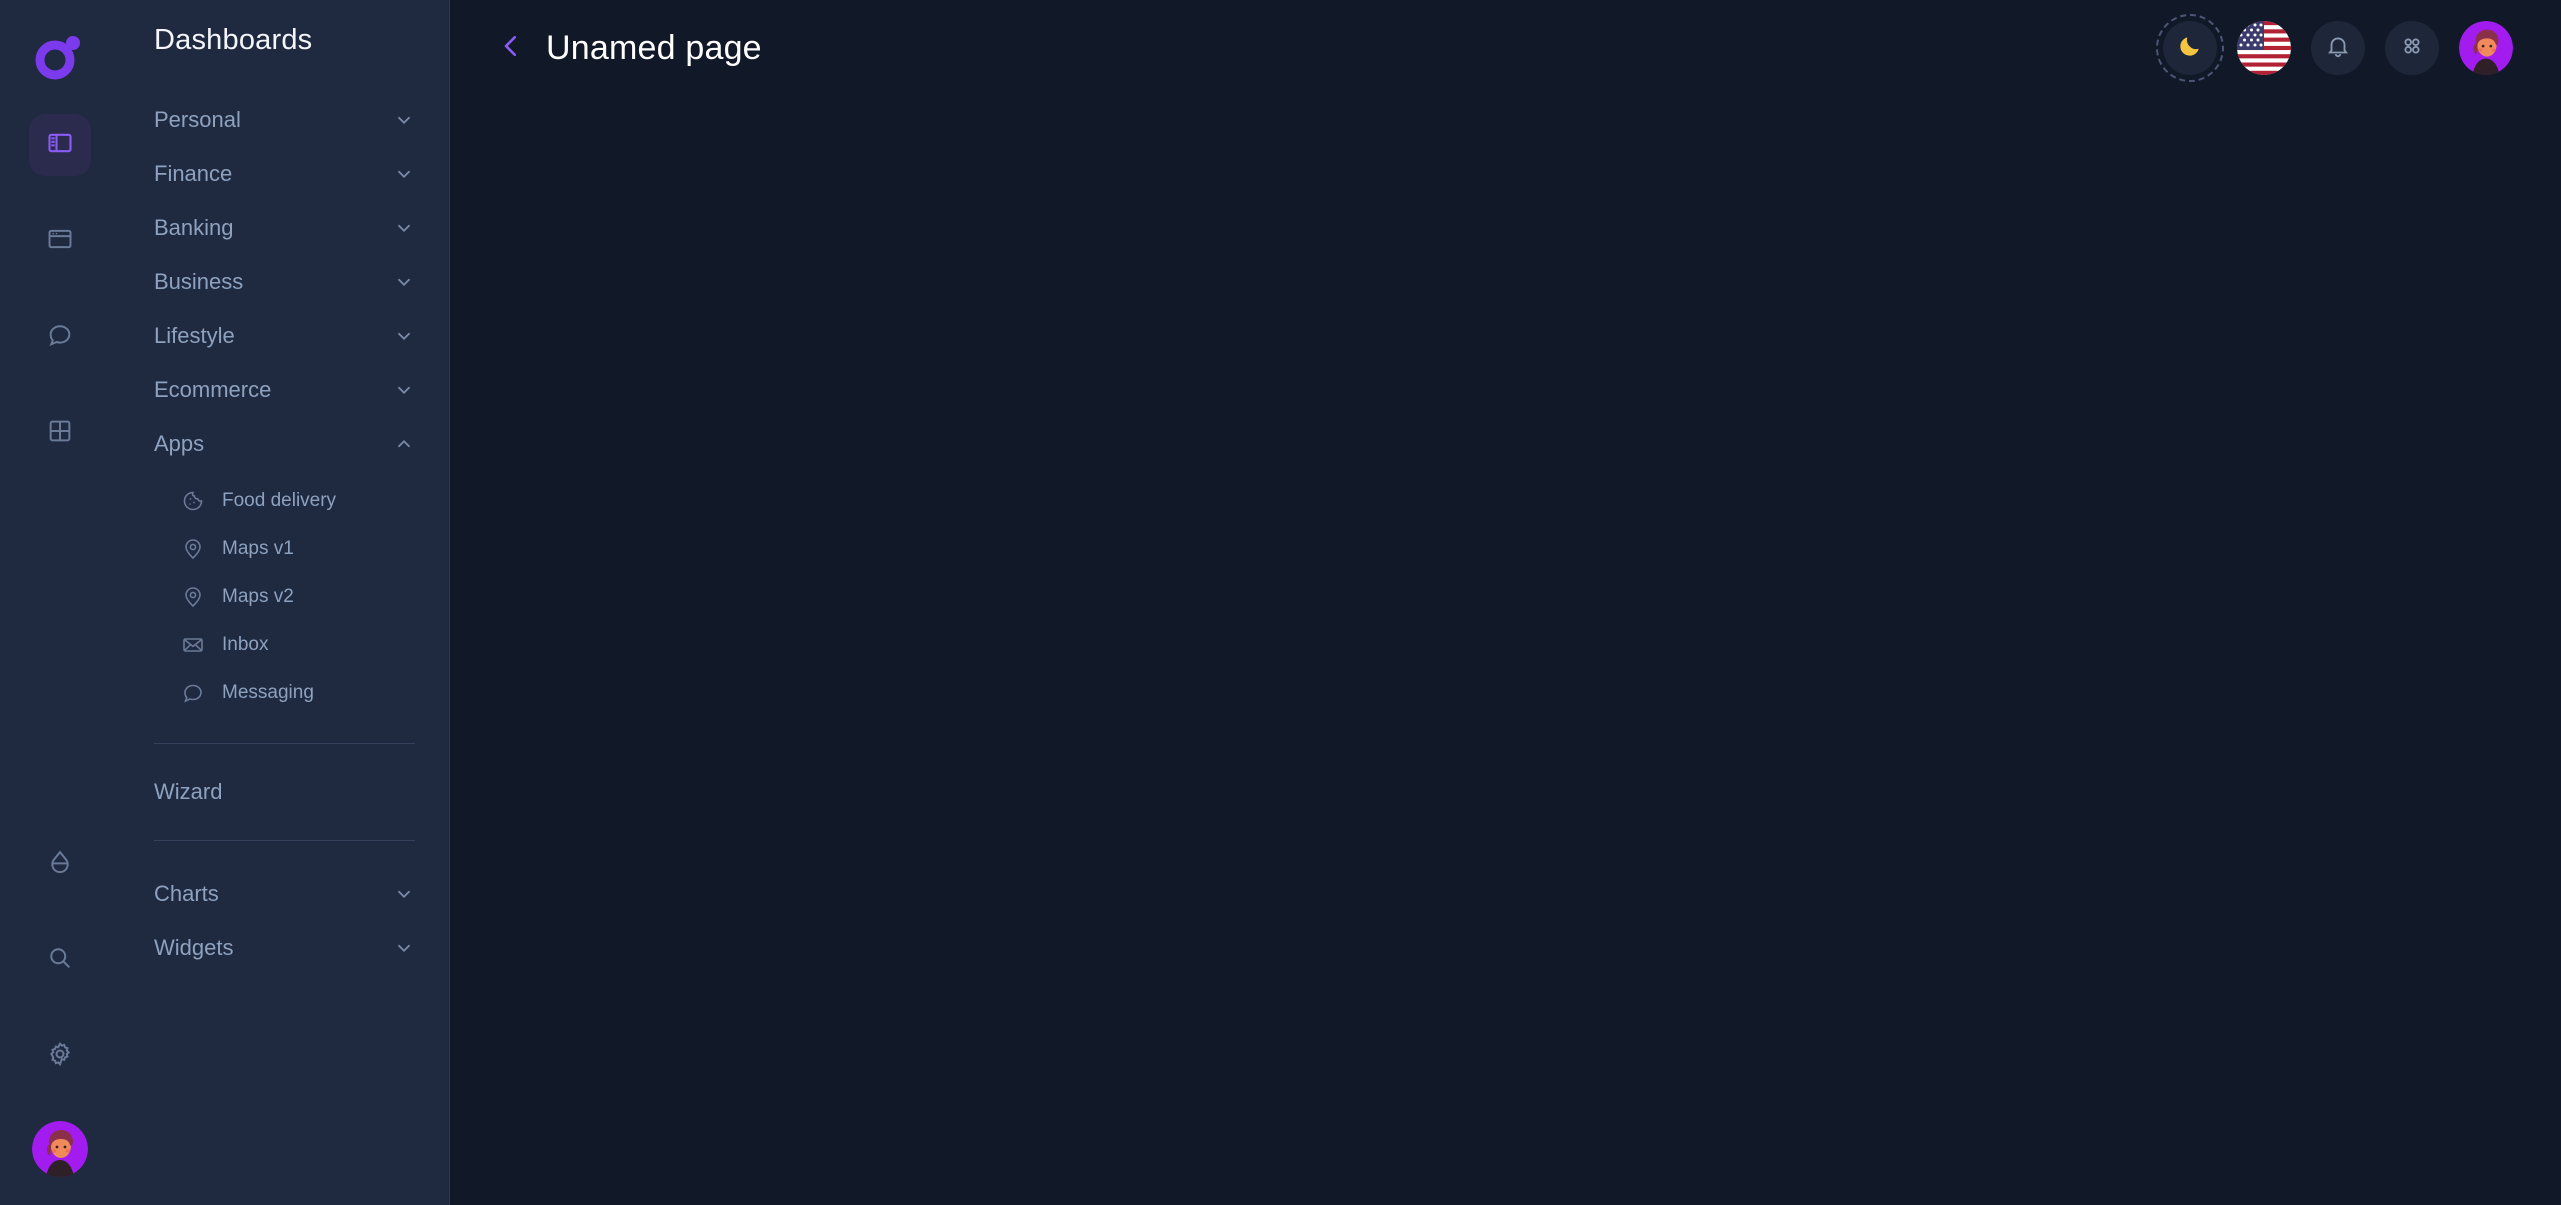 The height and width of the screenshot is (1205, 2561). Describe the element at coordinates (284, 743) in the screenshot. I see `sidebar-divider-top` at that location.